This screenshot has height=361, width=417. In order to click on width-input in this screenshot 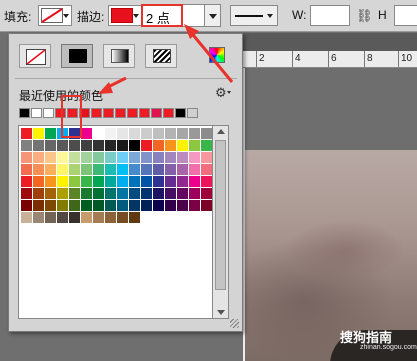, I will do `click(330, 15)`.